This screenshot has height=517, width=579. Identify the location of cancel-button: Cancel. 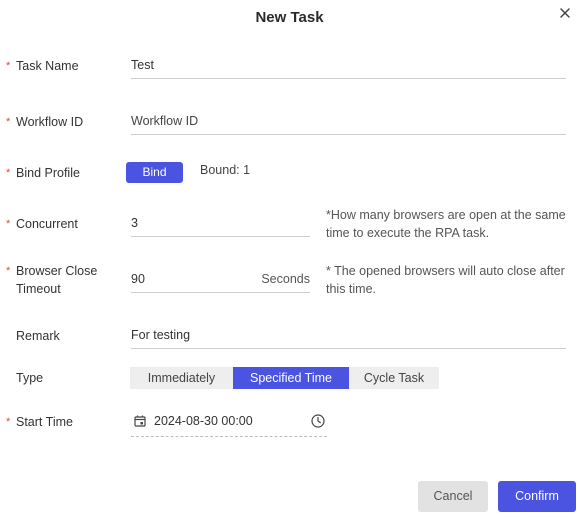
(453, 496).